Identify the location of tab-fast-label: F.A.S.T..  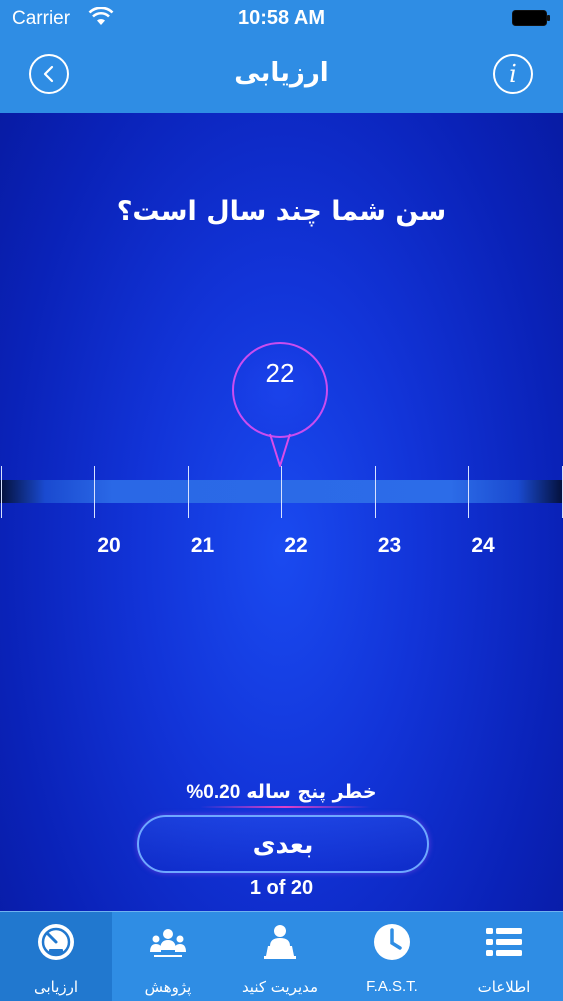
(392, 986).